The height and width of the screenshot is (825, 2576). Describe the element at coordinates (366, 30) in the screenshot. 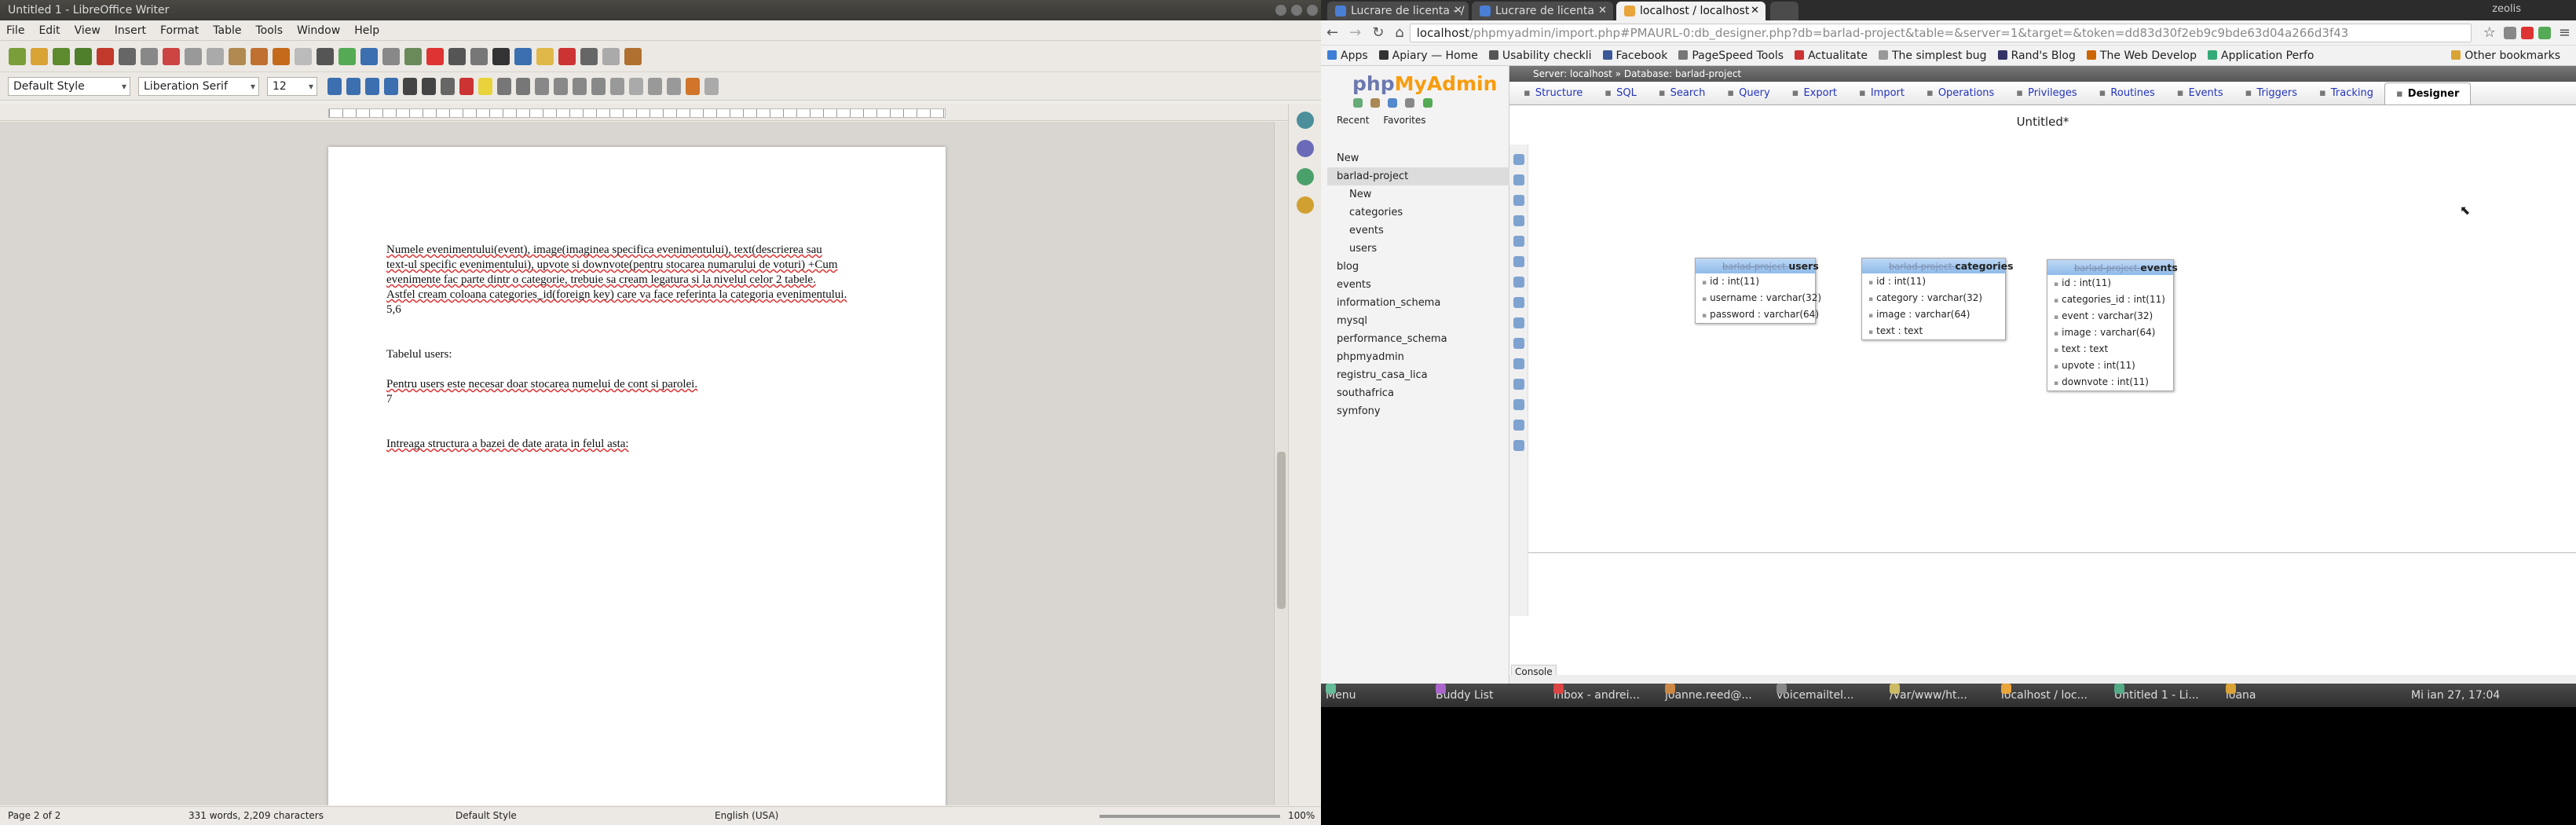

I see `menu-help: Help` at that location.